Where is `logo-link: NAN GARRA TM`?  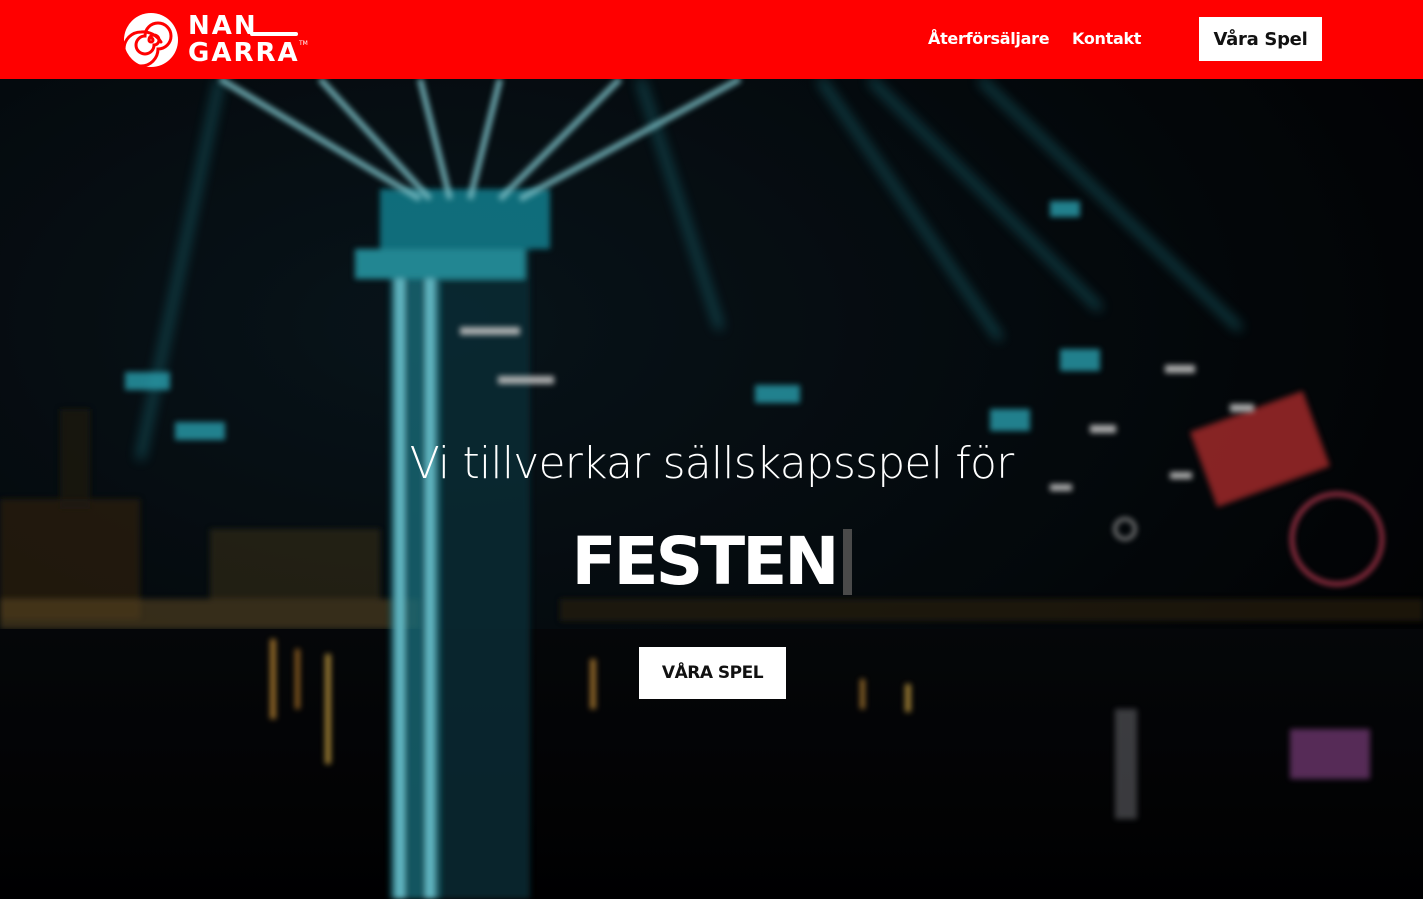 logo-link: NAN GARRA TM is located at coordinates (217, 40).